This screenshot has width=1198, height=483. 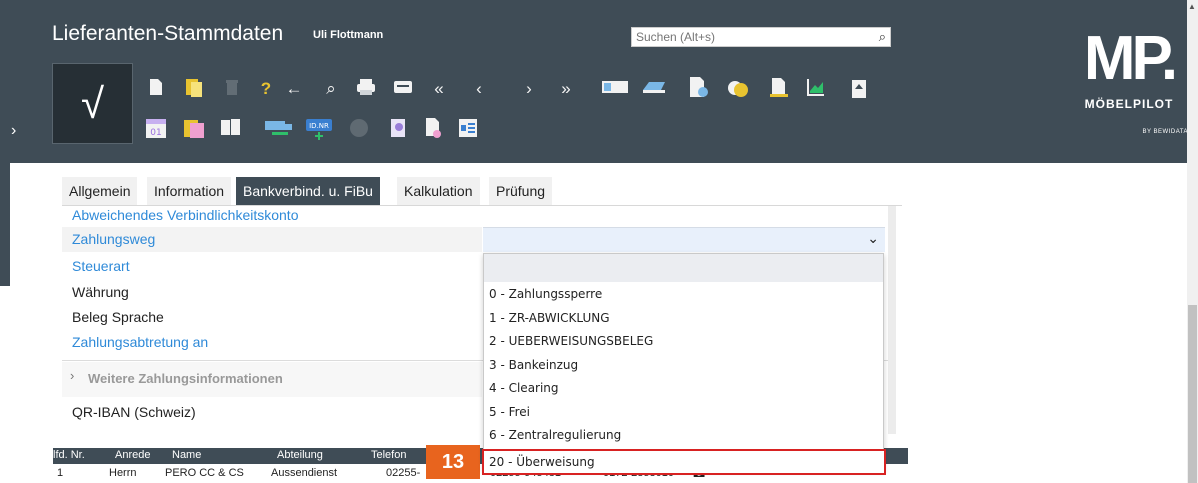 What do you see at coordinates (816, 88) in the screenshot?
I see `chart-icon` at bounding box center [816, 88].